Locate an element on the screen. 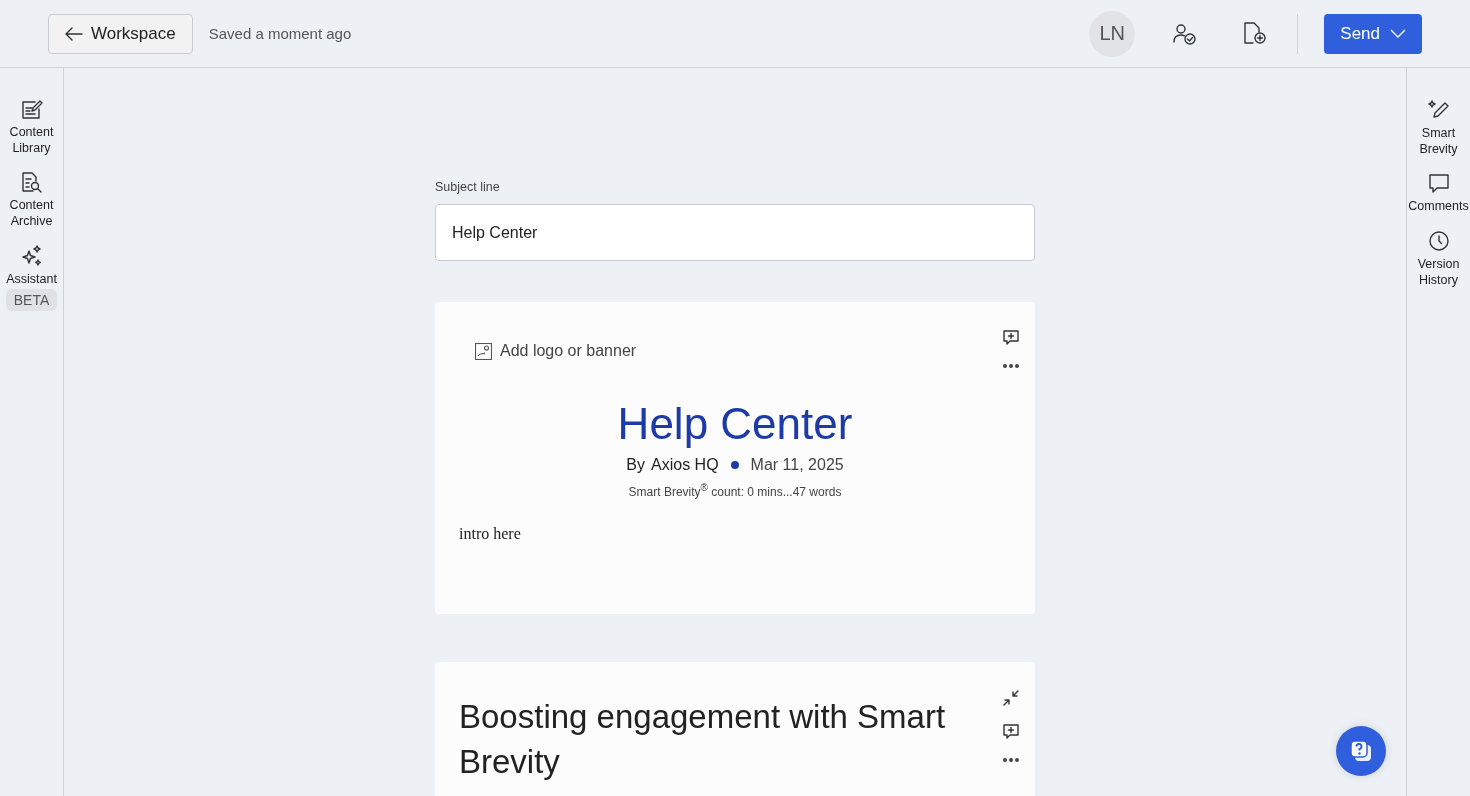  user-avatar: LN is located at coordinates (1112, 33).